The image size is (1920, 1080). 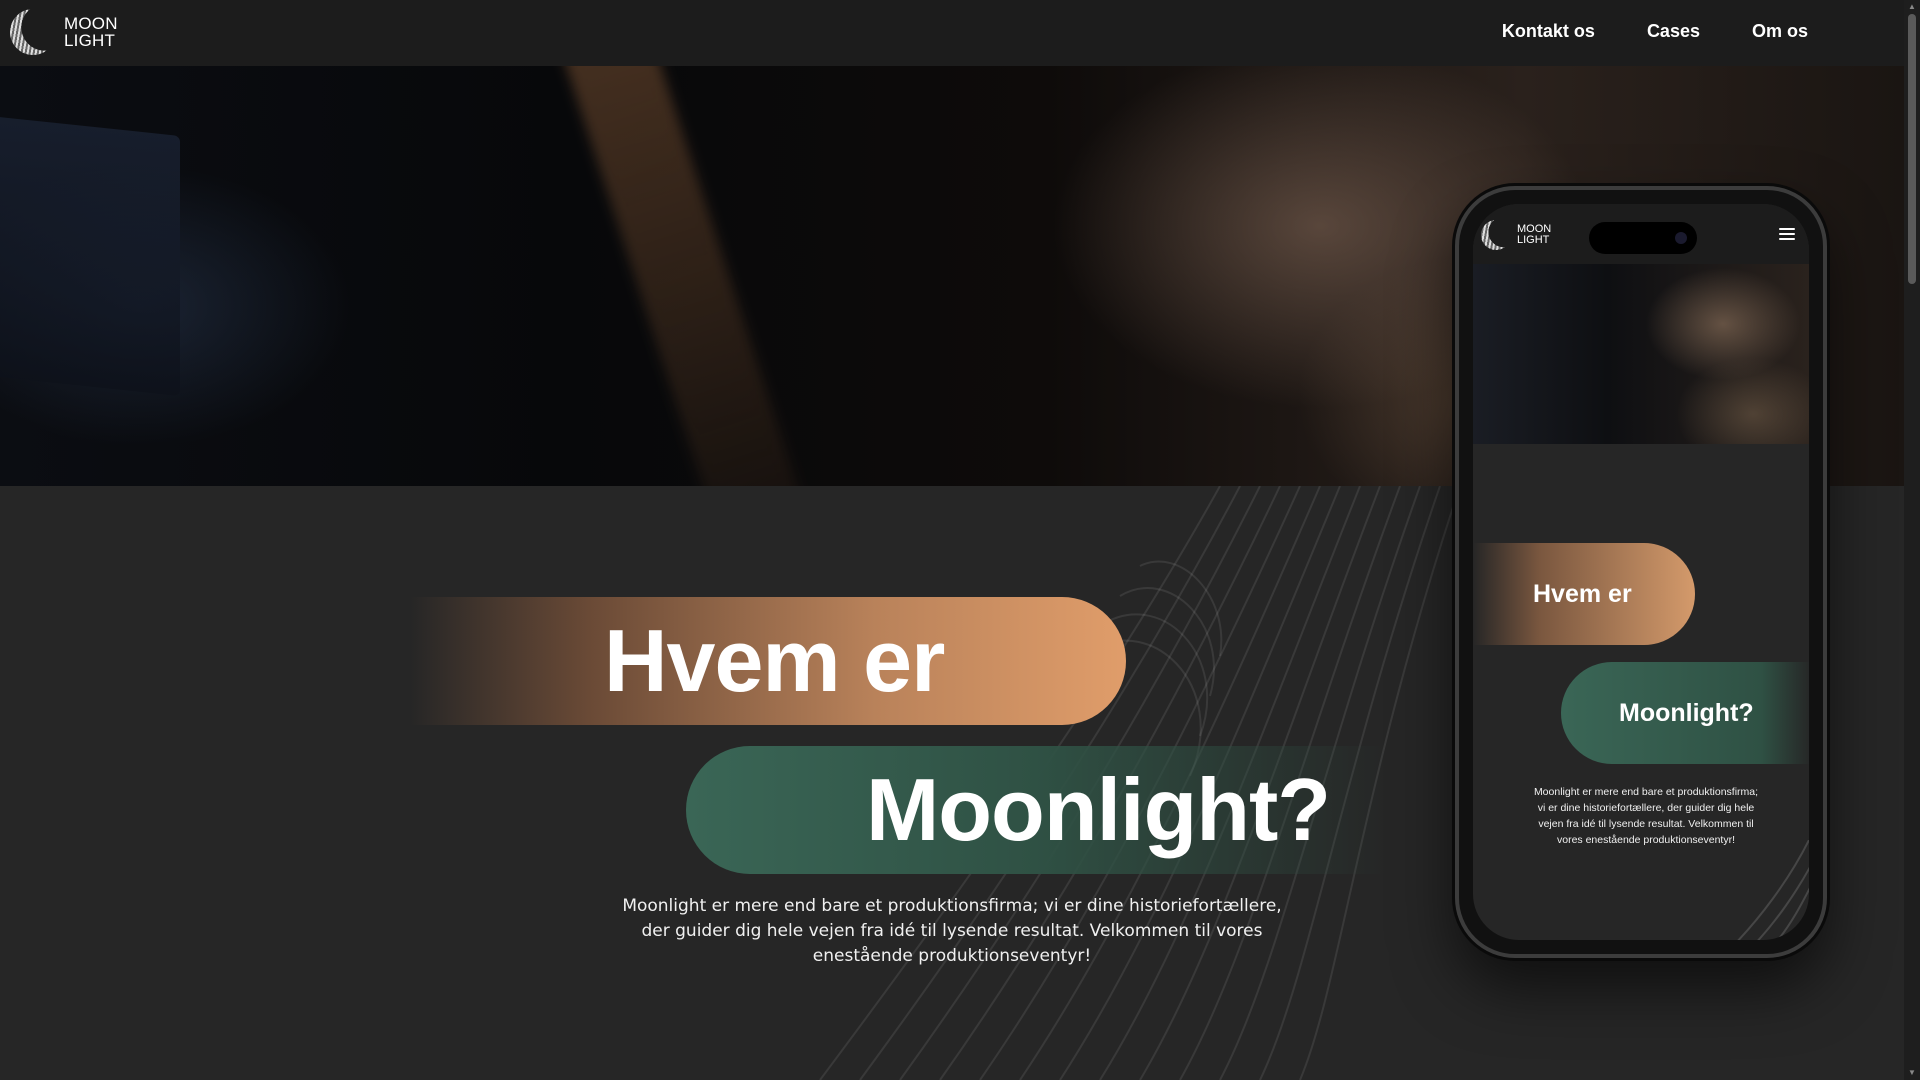 I want to click on logo: MOON LIGHT, so click(x=64, y=32).